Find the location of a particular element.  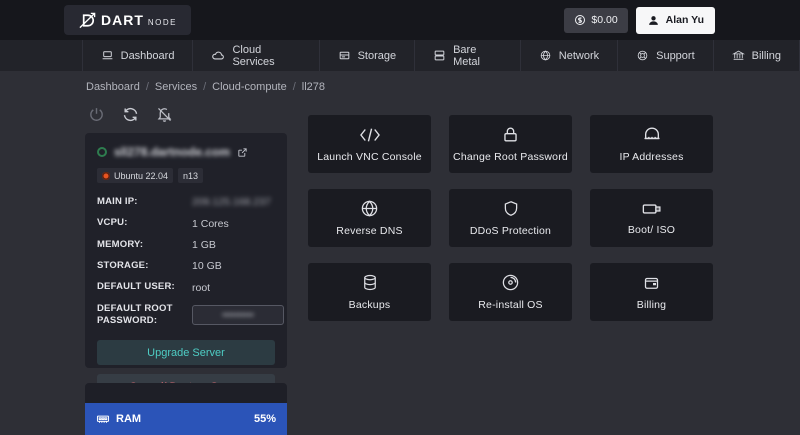

spec-value-memory: 1 GB is located at coordinates (204, 244).